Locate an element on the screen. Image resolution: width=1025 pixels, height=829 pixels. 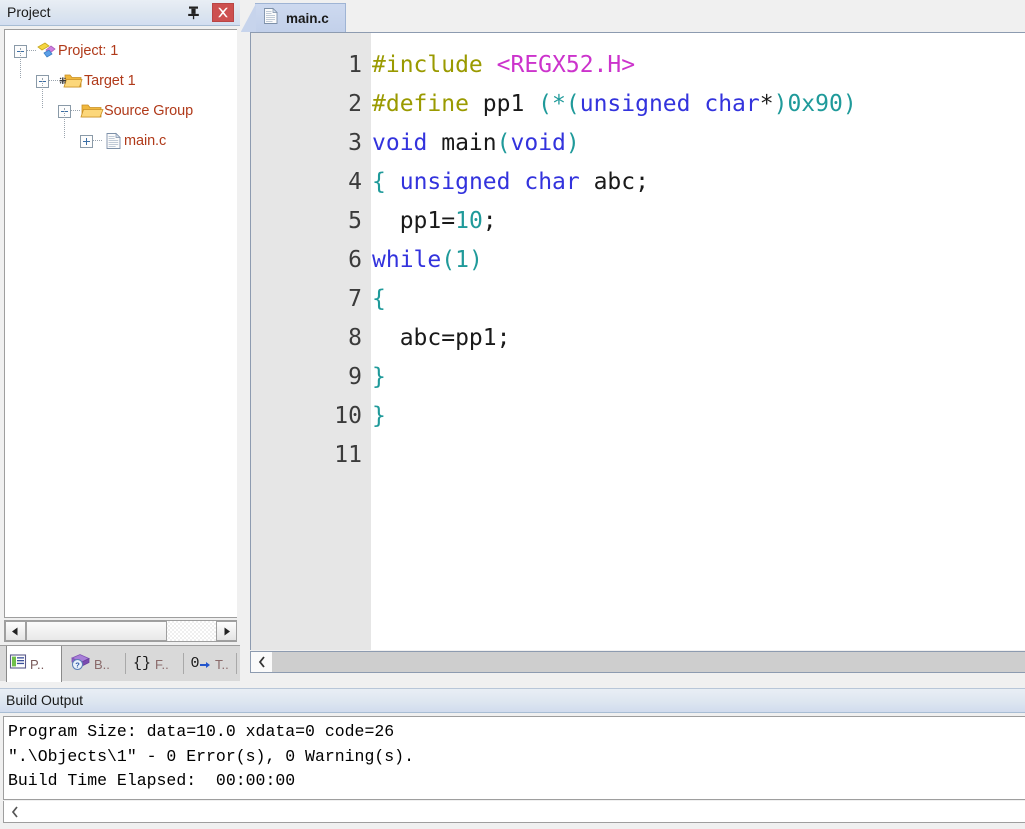
build-output-hscrollbar is located at coordinates (514, 812).